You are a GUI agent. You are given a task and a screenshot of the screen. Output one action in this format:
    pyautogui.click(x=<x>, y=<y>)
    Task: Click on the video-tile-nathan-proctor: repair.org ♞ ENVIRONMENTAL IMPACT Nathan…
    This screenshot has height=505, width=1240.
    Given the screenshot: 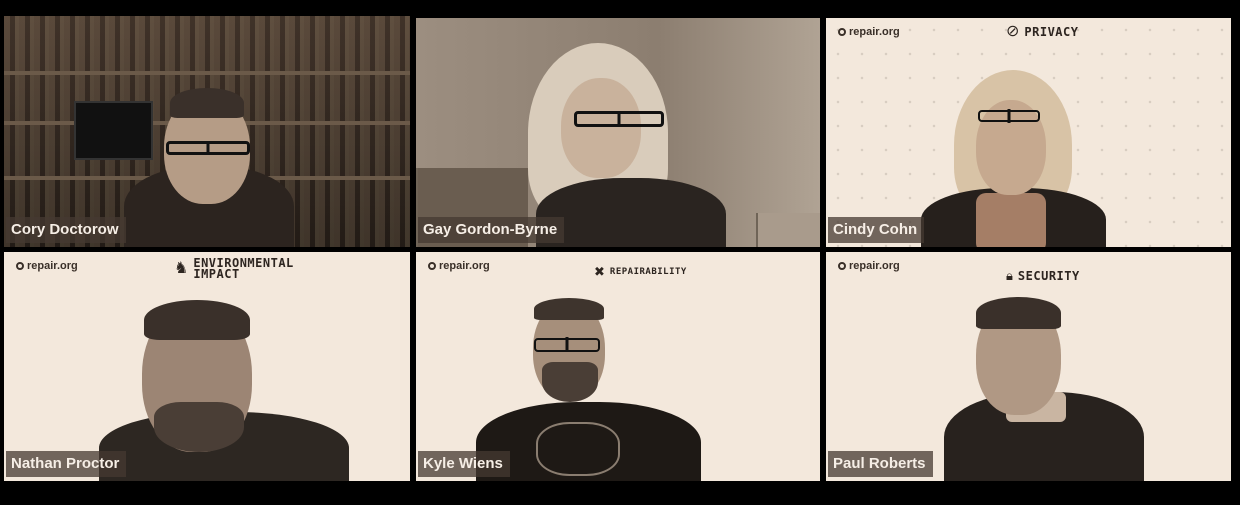 What is the action you would take?
    pyautogui.click(x=207, y=366)
    